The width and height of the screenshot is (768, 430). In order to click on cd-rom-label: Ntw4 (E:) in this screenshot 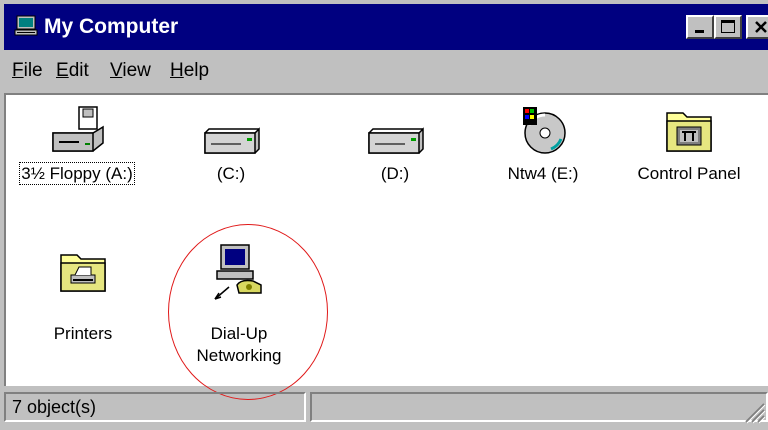, I will do `click(543, 174)`.